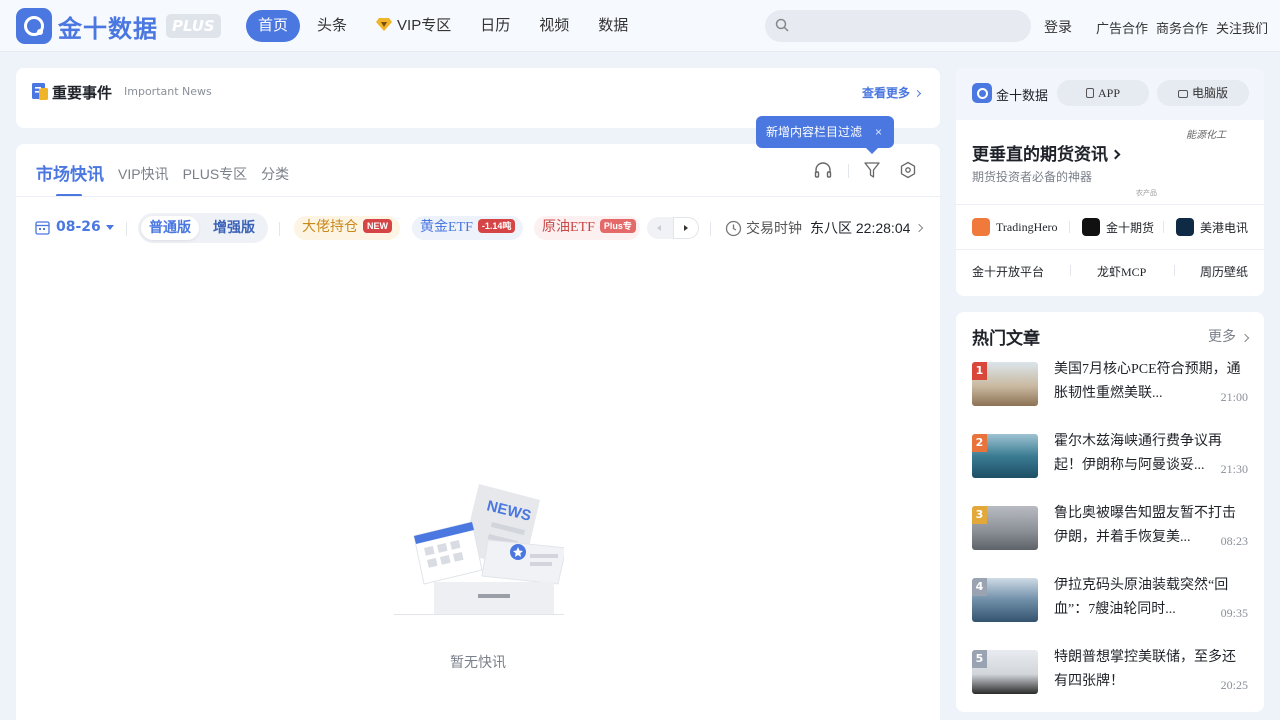  What do you see at coordinates (1130, 227) in the screenshot?
I see `app-name: 金十期货` at bounding box center [1130, 227].